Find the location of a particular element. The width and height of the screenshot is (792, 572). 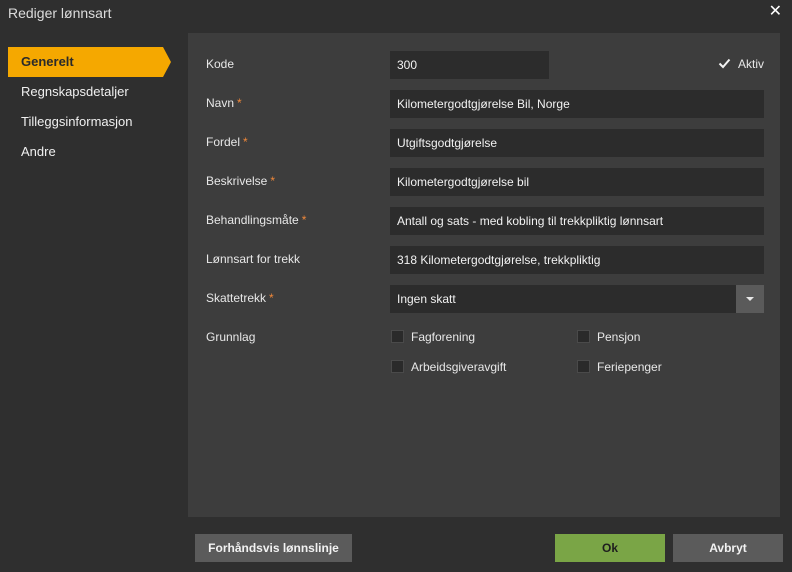

sidebar-item-andre: Andre is located at coordinates (93, 152).